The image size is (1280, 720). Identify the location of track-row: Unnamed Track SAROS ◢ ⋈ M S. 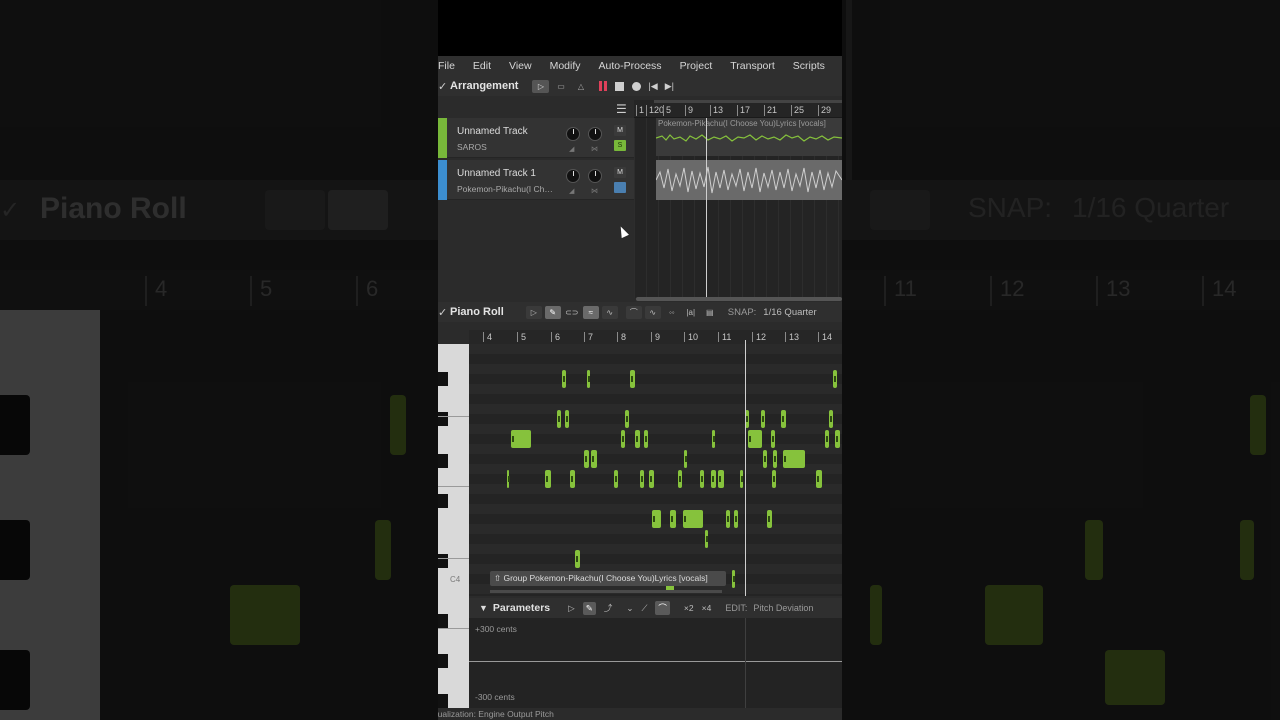
(536, 138).